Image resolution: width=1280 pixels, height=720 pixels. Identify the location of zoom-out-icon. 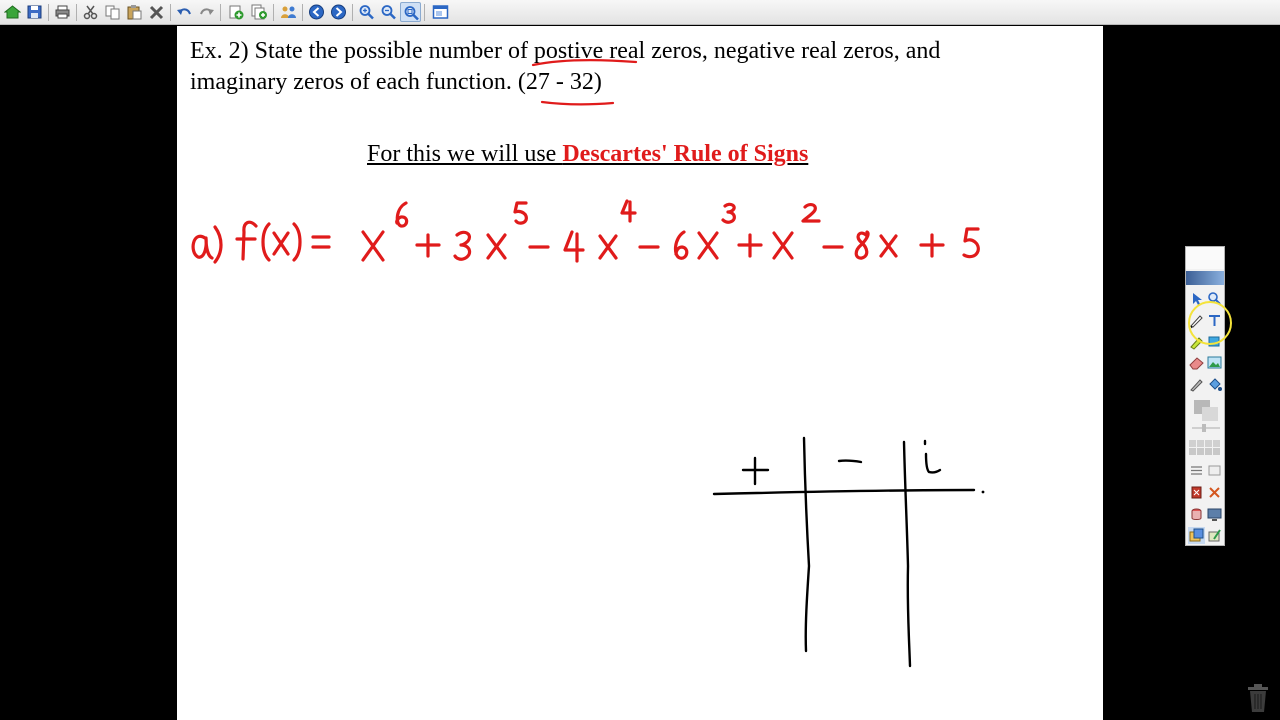
(388, 12).